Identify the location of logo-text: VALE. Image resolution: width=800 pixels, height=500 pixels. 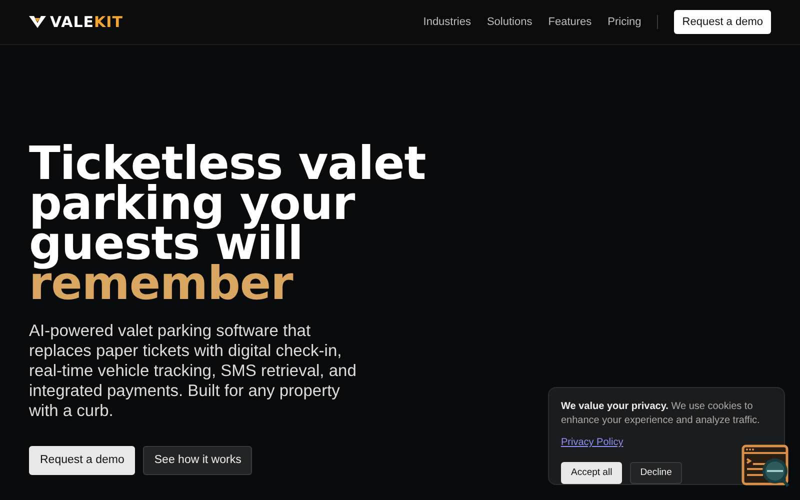
(72, 21).